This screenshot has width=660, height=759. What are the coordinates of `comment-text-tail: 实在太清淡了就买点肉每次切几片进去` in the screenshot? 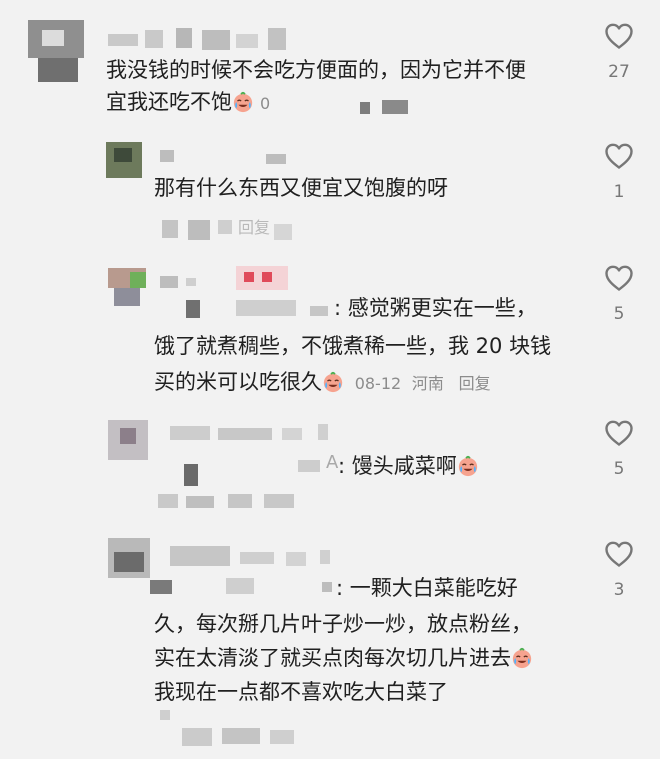 It's located at (332, 658).